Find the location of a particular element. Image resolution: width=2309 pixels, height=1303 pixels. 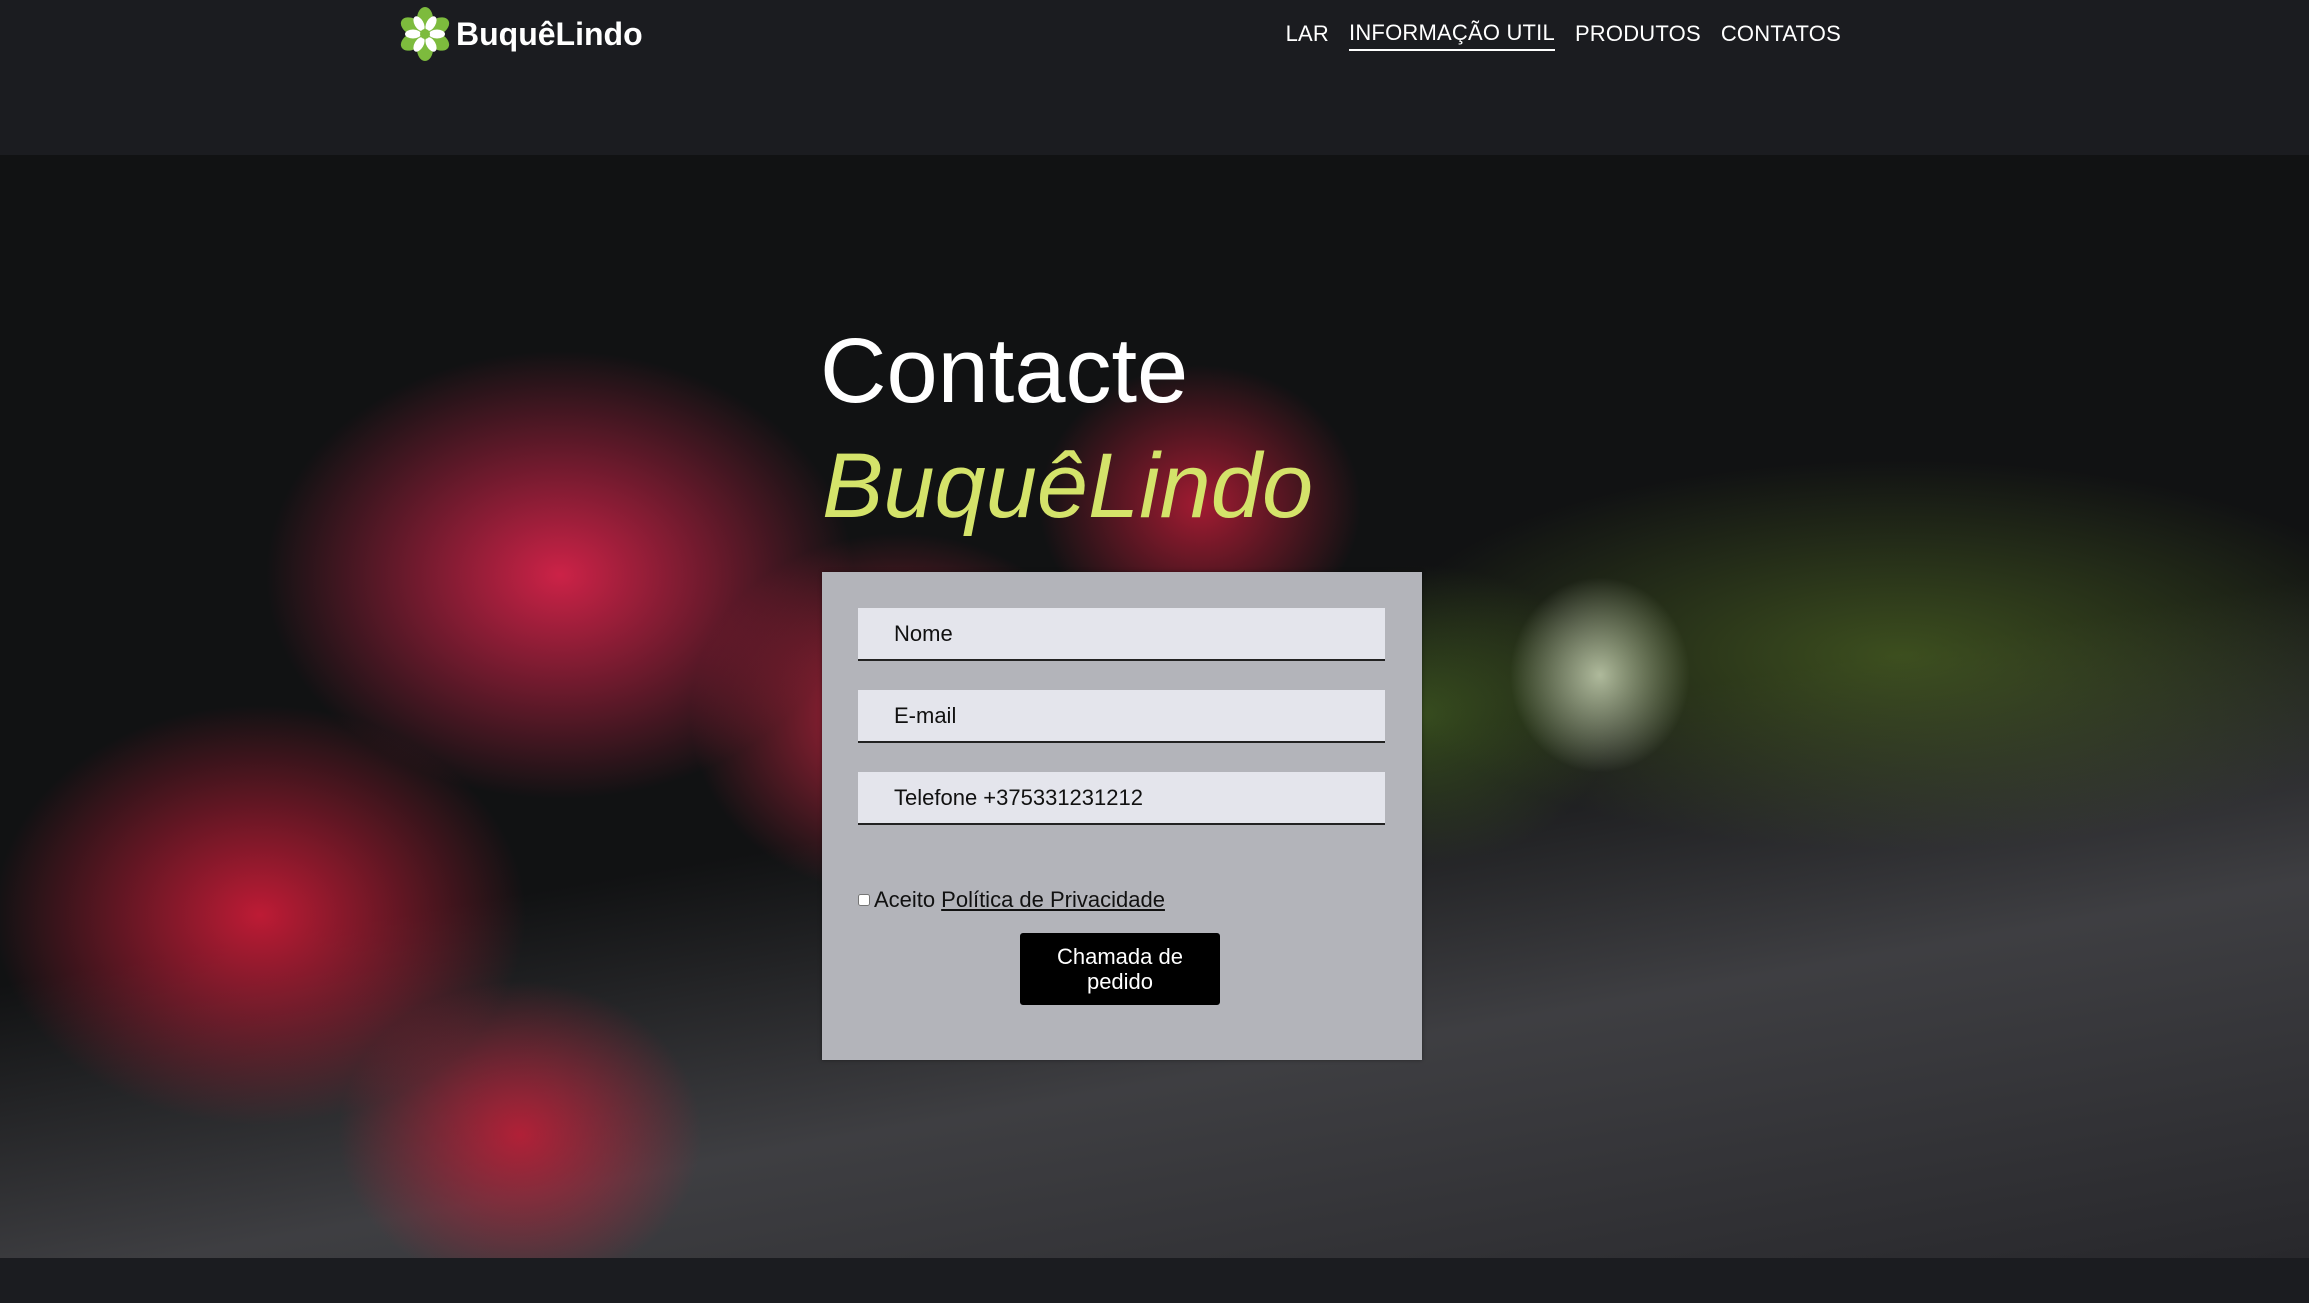

footer-bar is located at coordinates (1154, 1280).